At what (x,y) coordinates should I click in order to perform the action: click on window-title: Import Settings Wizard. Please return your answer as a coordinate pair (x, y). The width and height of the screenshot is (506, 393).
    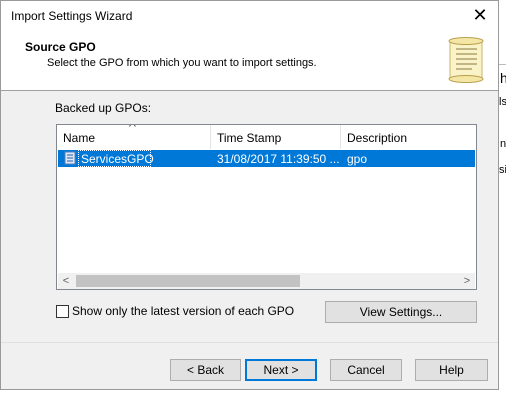
    Looking at the image, I should click on (72, 16).